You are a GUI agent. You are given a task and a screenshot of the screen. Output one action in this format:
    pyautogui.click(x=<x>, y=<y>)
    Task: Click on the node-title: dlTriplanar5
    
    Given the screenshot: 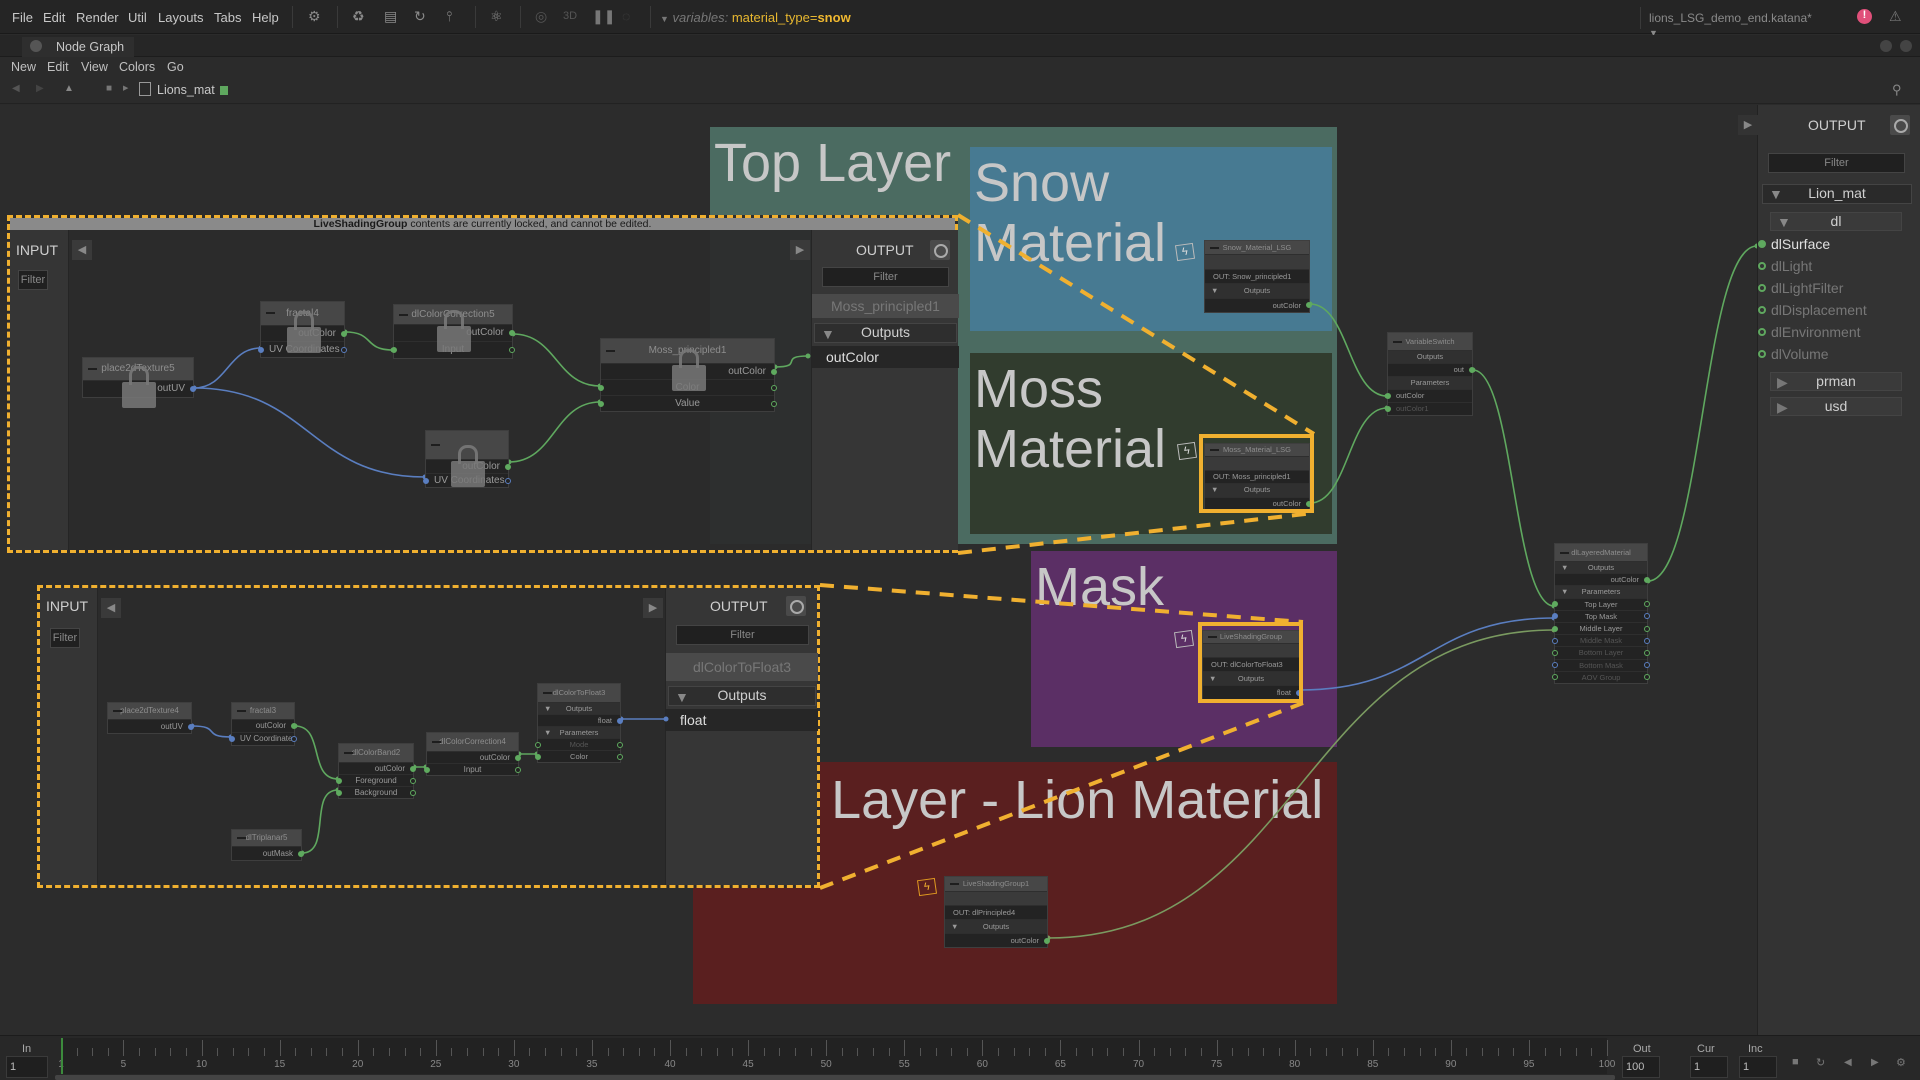 What is the action you would take?
    pyautogui.click(x=266, y=838)
    